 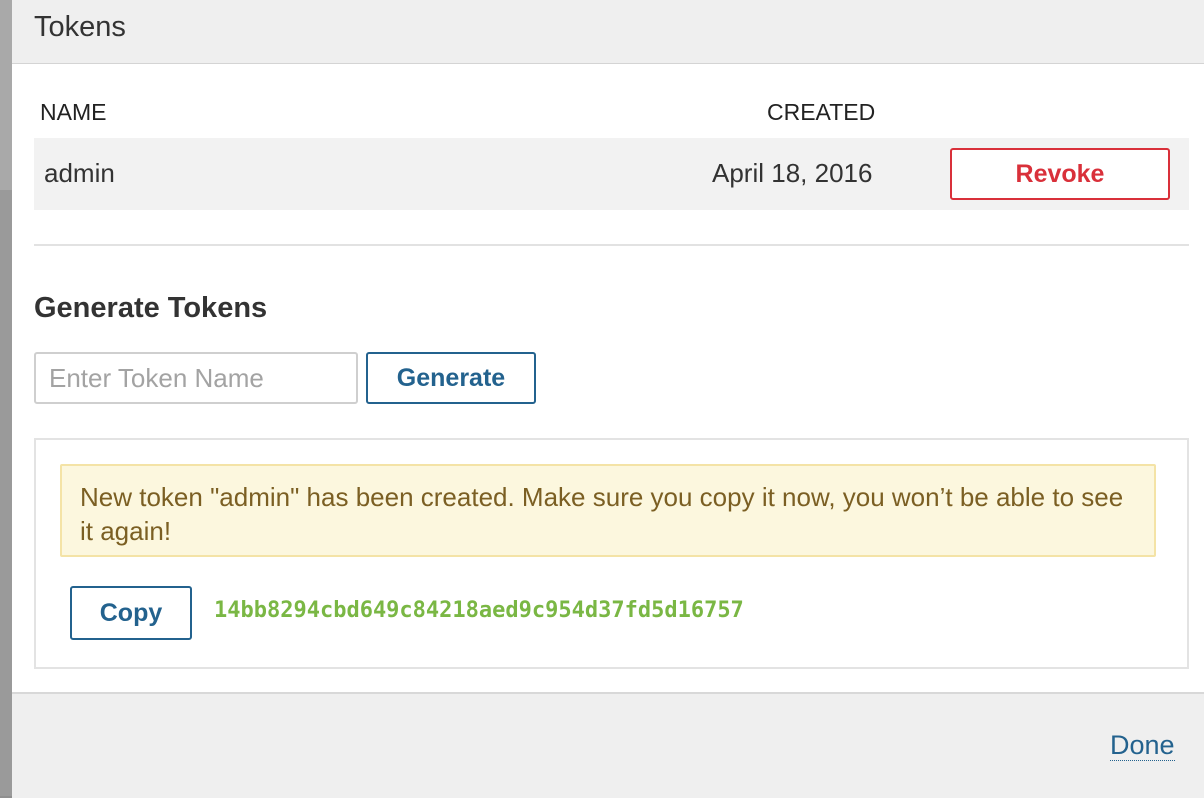 What do you see at coordinates (1060, 174) in the screenshot?
I see `revoke-button: Revoke` at bounding box center [1060, 174].